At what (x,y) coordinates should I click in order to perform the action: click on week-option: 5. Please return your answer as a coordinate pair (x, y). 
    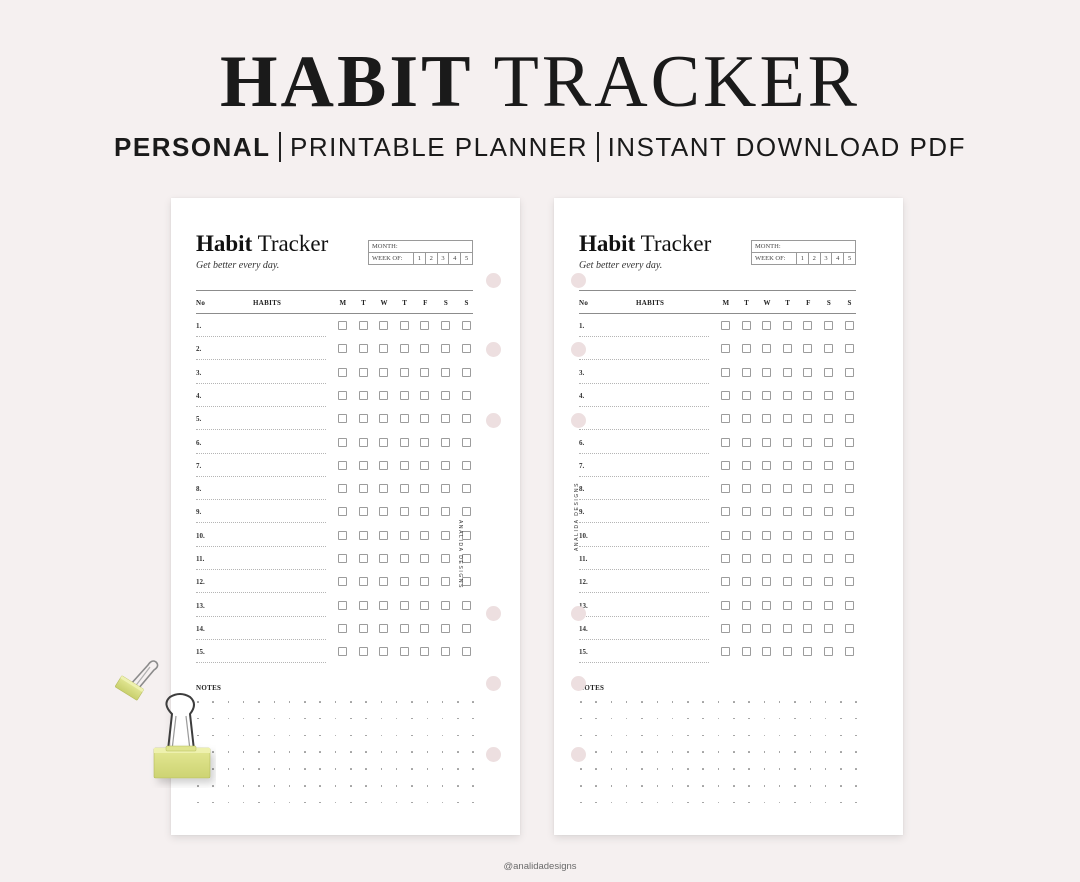
    Looking at the image, I should click on (849, 258).